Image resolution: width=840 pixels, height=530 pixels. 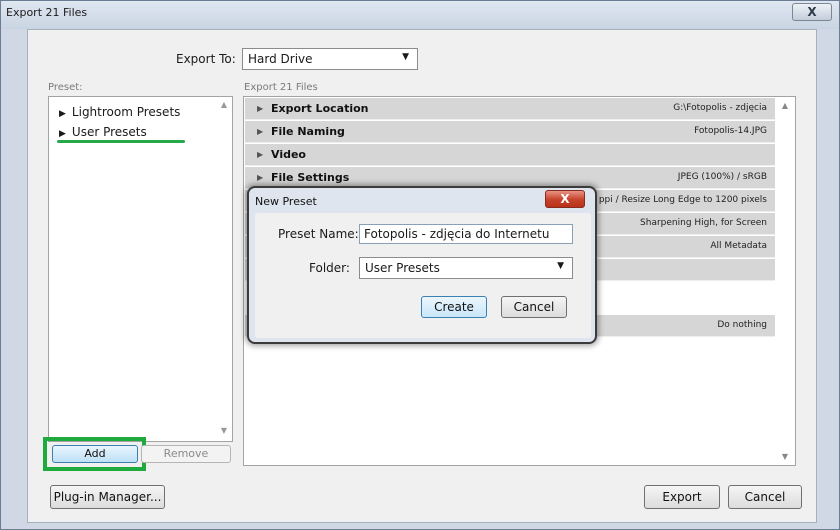 What do you see at coordinates (720, 108) in the screenshot?
I see `section-summary: G:\Fotopolis - zdjęcia` at bounding box center [720, 108].